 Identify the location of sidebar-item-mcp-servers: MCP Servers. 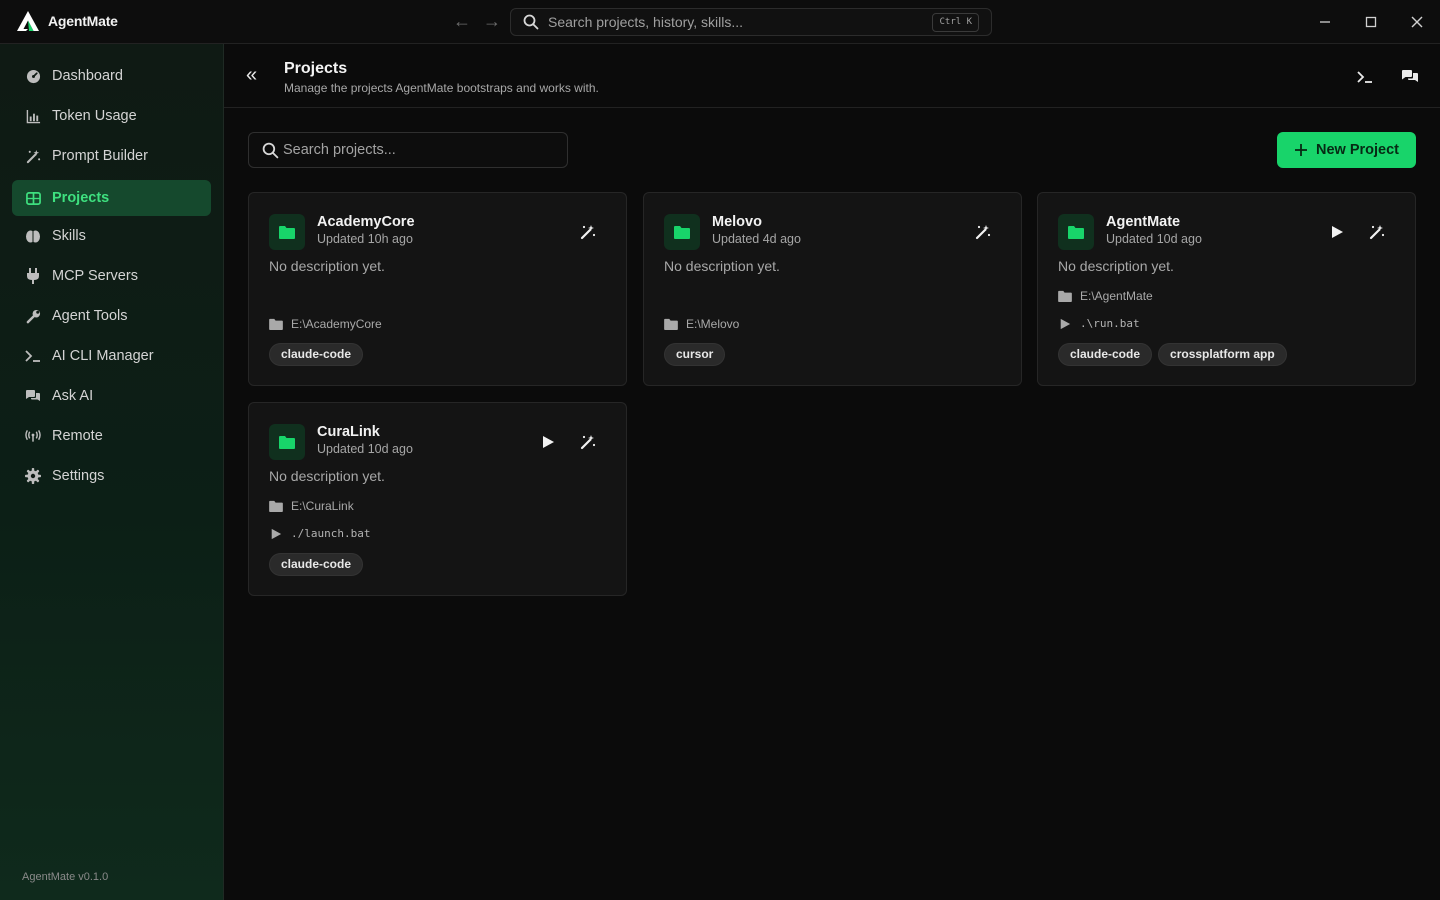
(111, 276).